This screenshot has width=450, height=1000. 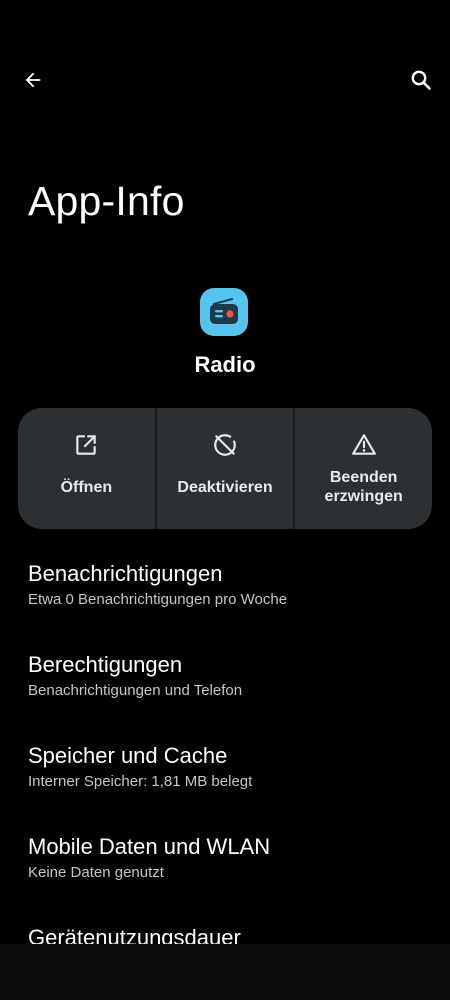 What do you see at coordinates (363, 468) in the screenshot?
I see `force-stop-button: Beenden erzwingen` at bounding box center [363, 468].